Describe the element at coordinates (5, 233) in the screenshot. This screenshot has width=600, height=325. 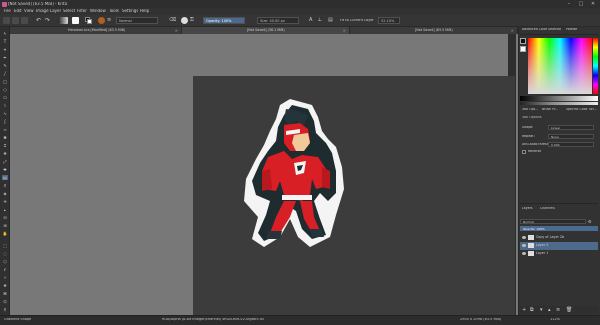
I see `pan-tool-icon: ✋` at that location.